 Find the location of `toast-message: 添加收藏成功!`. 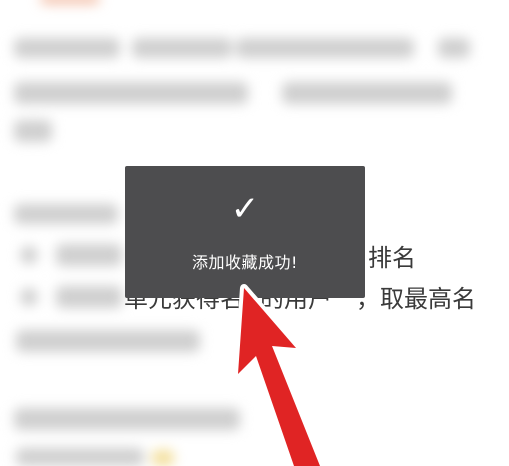

toast-message: 添加收藏成功! is located at coordinates (245, 262).